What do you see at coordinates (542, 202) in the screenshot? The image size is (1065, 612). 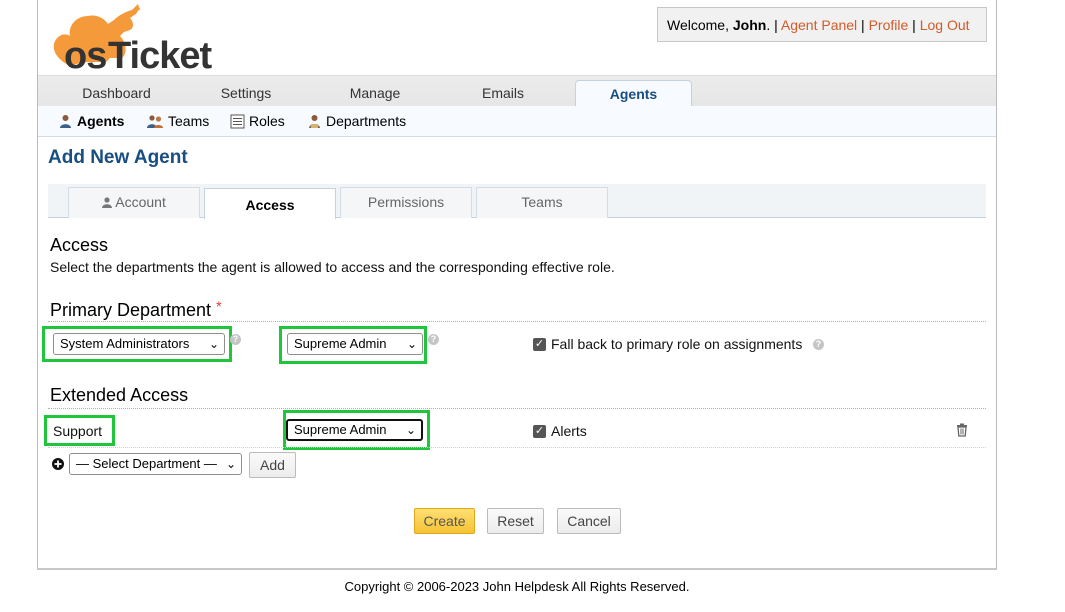 I see `tab-teams: Teams` at bounding box center [542, 202].